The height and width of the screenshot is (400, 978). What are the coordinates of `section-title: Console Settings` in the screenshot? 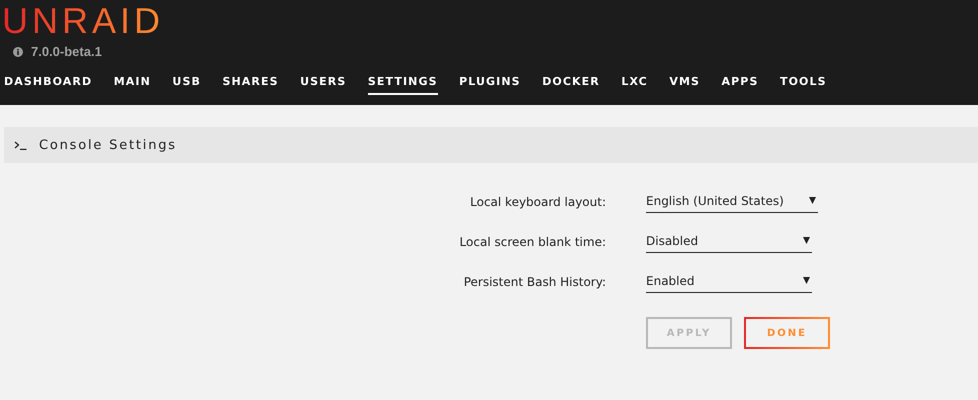 It's located at (108, 145).